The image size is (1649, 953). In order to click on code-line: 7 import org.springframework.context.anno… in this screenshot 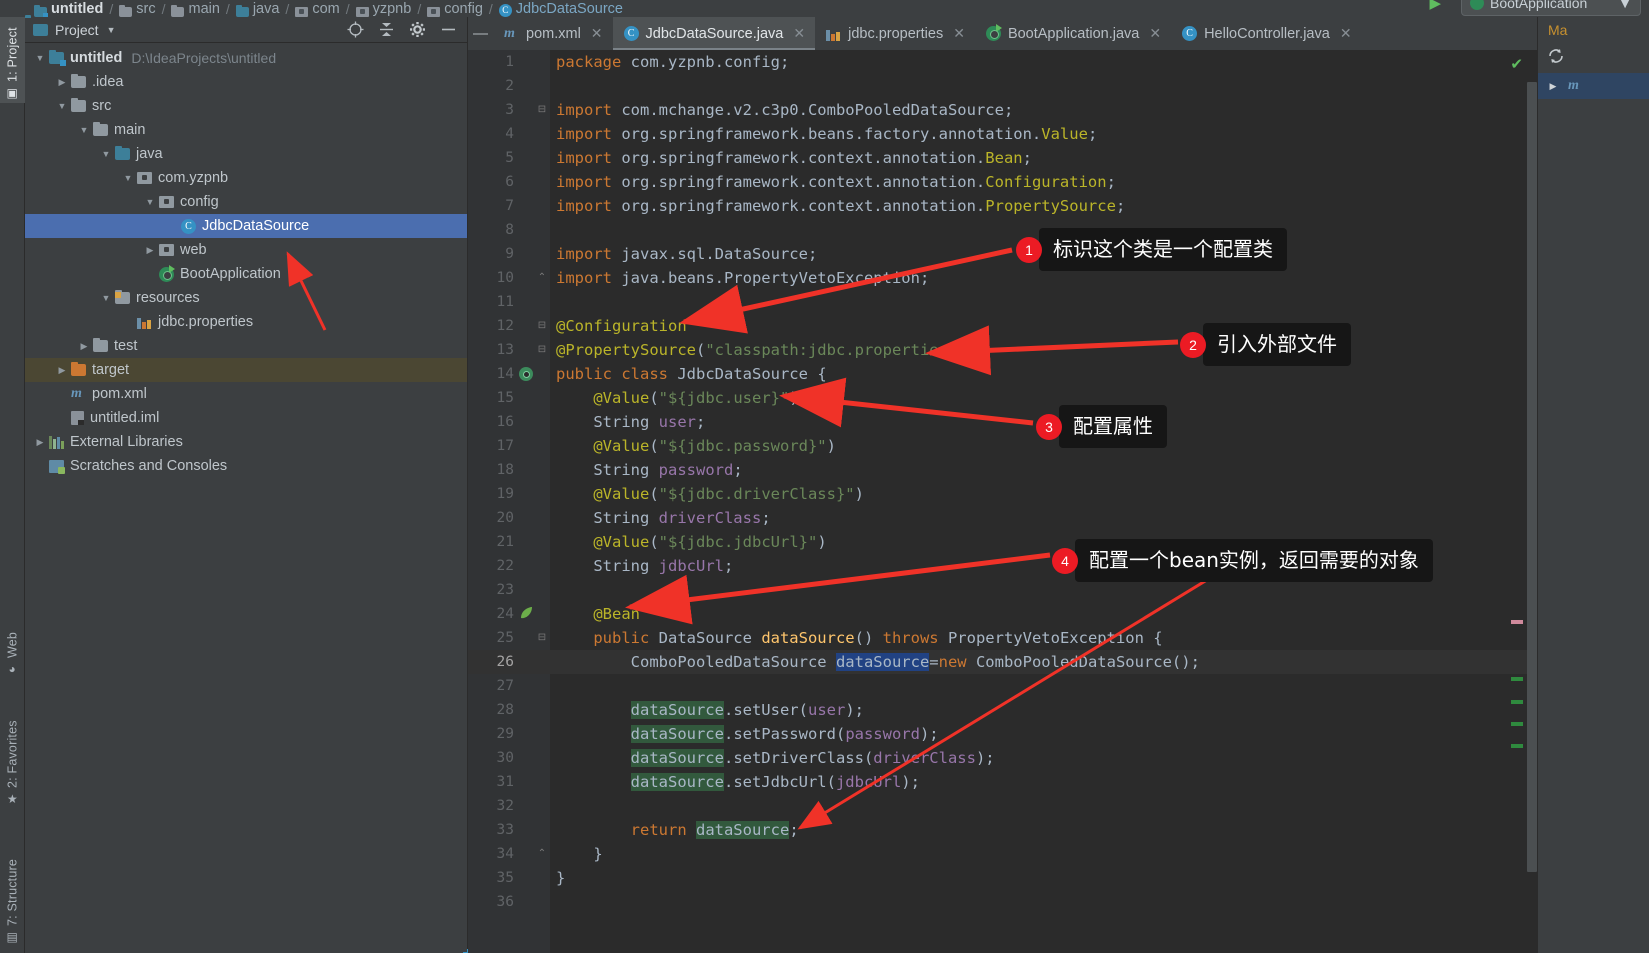, I will do `click(1002, 206)`.